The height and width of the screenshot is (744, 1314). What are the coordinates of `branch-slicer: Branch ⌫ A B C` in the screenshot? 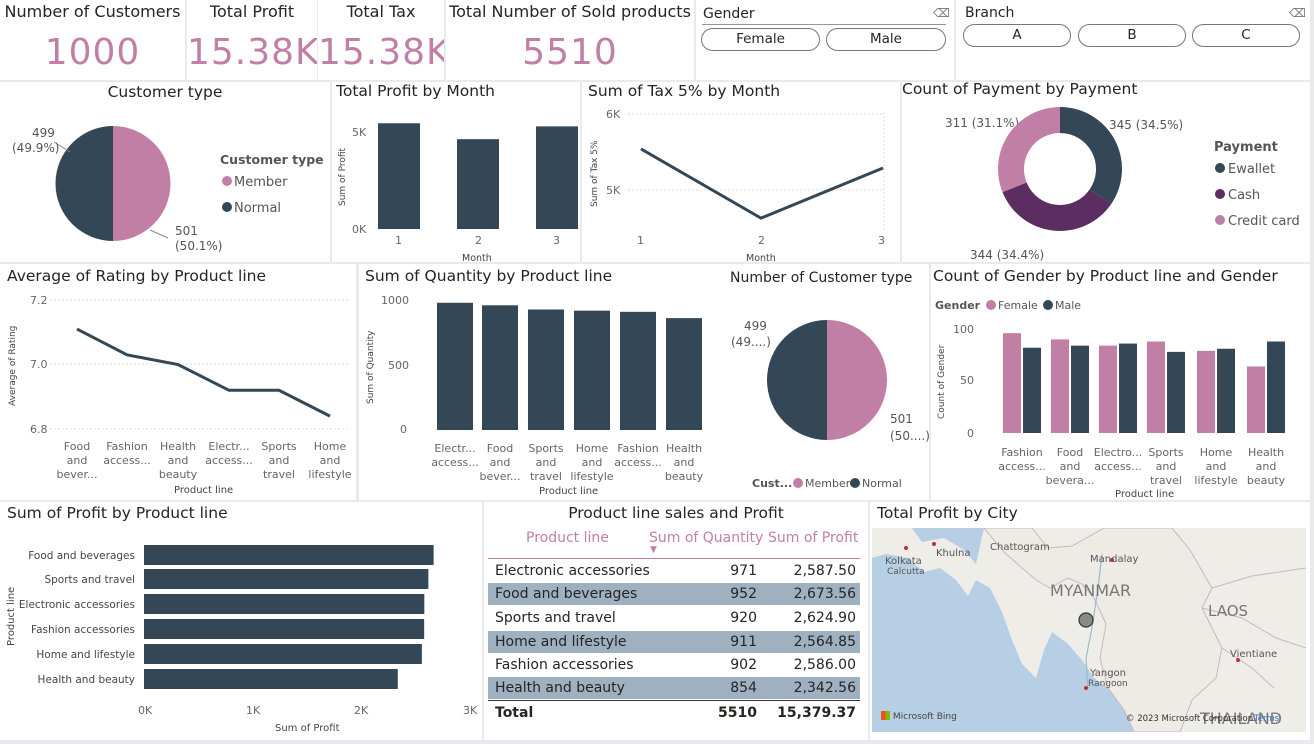 It's located at (1133, 40).